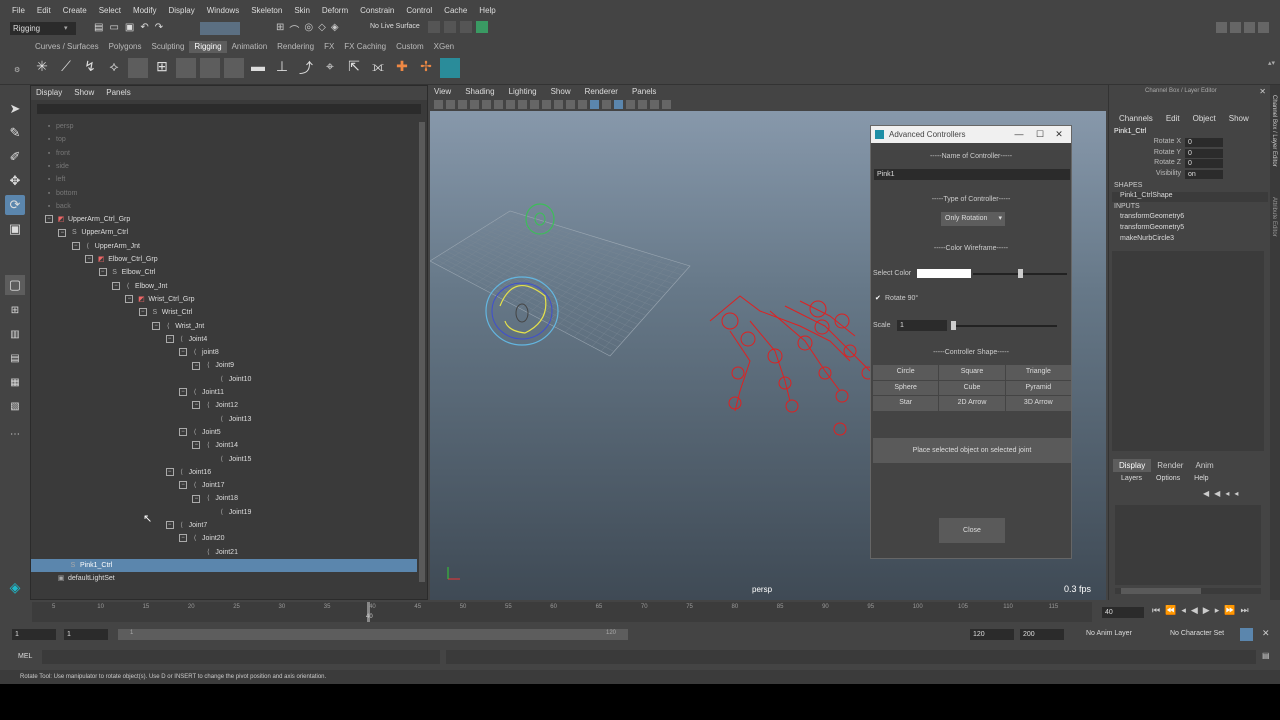 This screenshot has height=720, width=1280. What do you see at coordinates (972, 388) in the screenshot?
I see `shape-cube-button: Cube` at bounding box center [972, 388].